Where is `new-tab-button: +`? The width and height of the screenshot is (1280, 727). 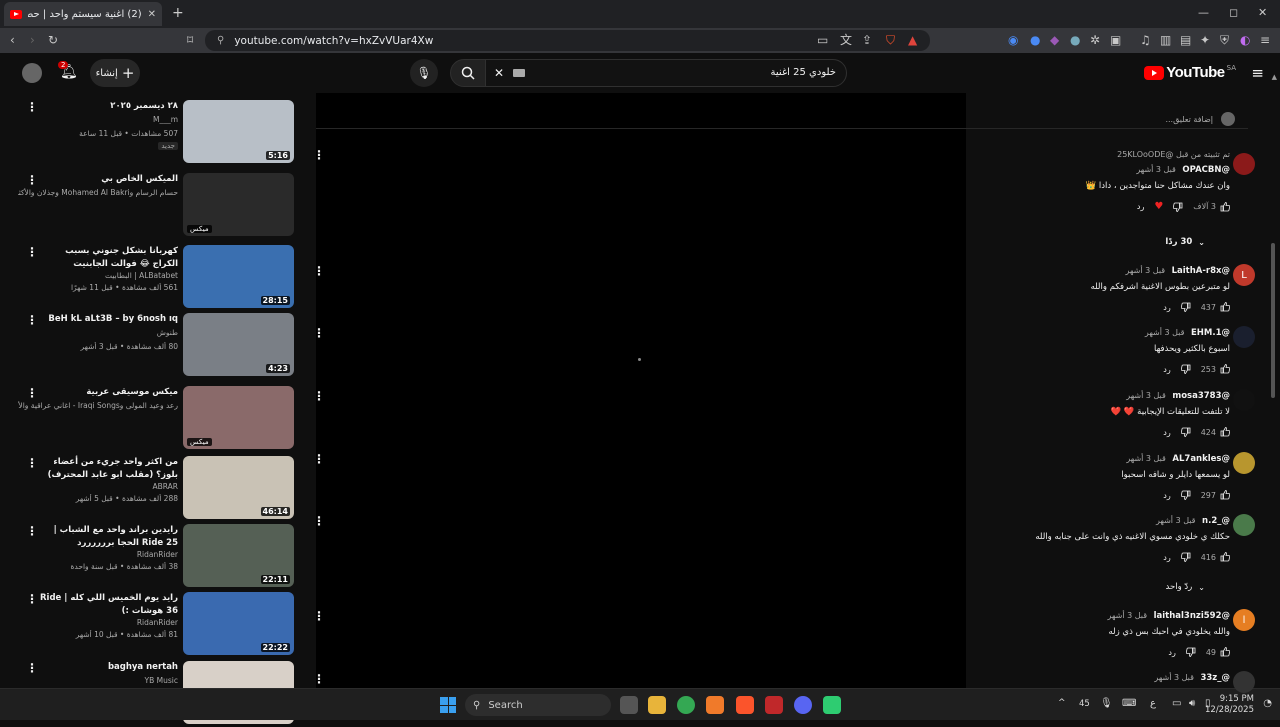 new-tab-button: + is located at coordinates (178, 13).